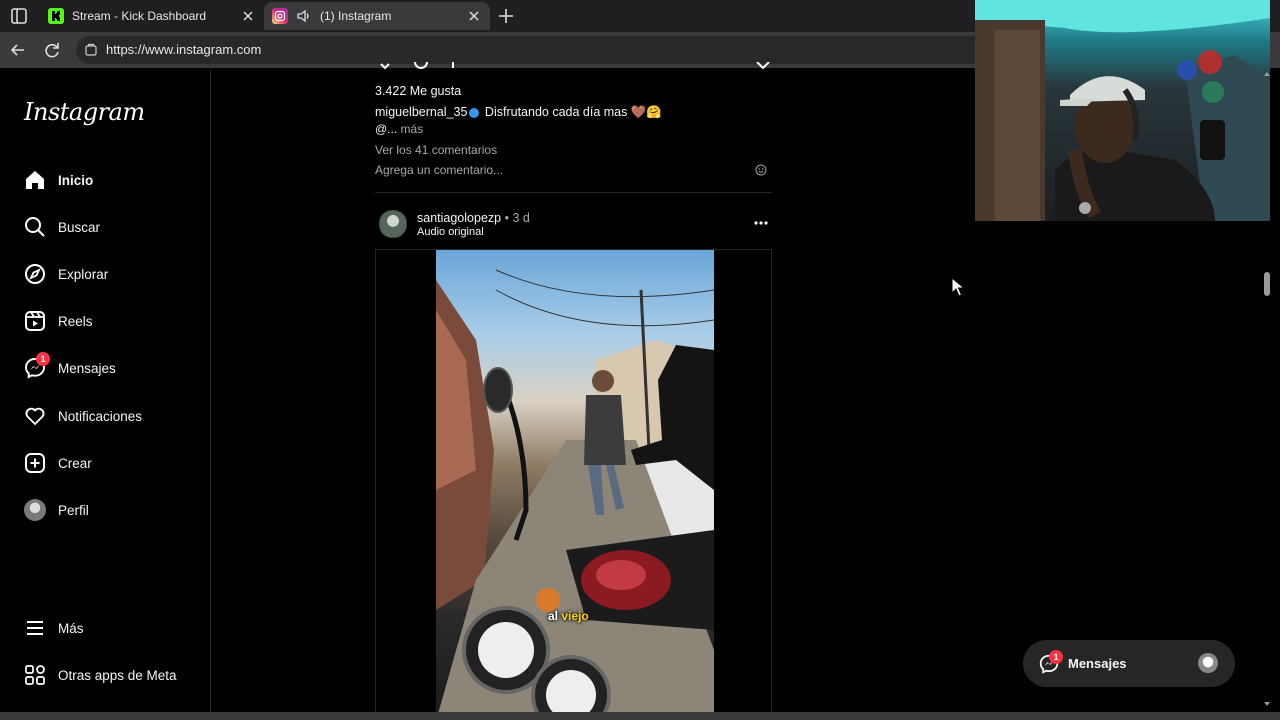  I want to click on url-text: https://www.instagram.com, so click(183, 49).